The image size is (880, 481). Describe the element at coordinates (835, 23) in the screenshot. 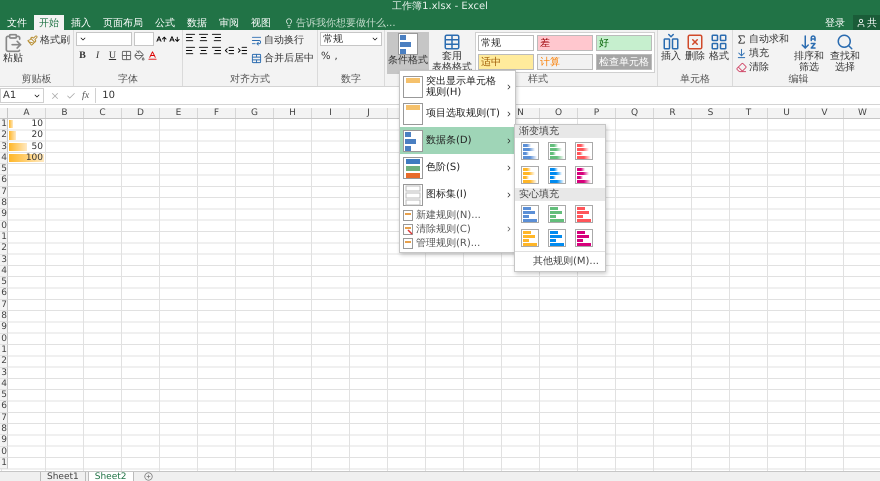

I see `sign-in-link: 登录` at that location.